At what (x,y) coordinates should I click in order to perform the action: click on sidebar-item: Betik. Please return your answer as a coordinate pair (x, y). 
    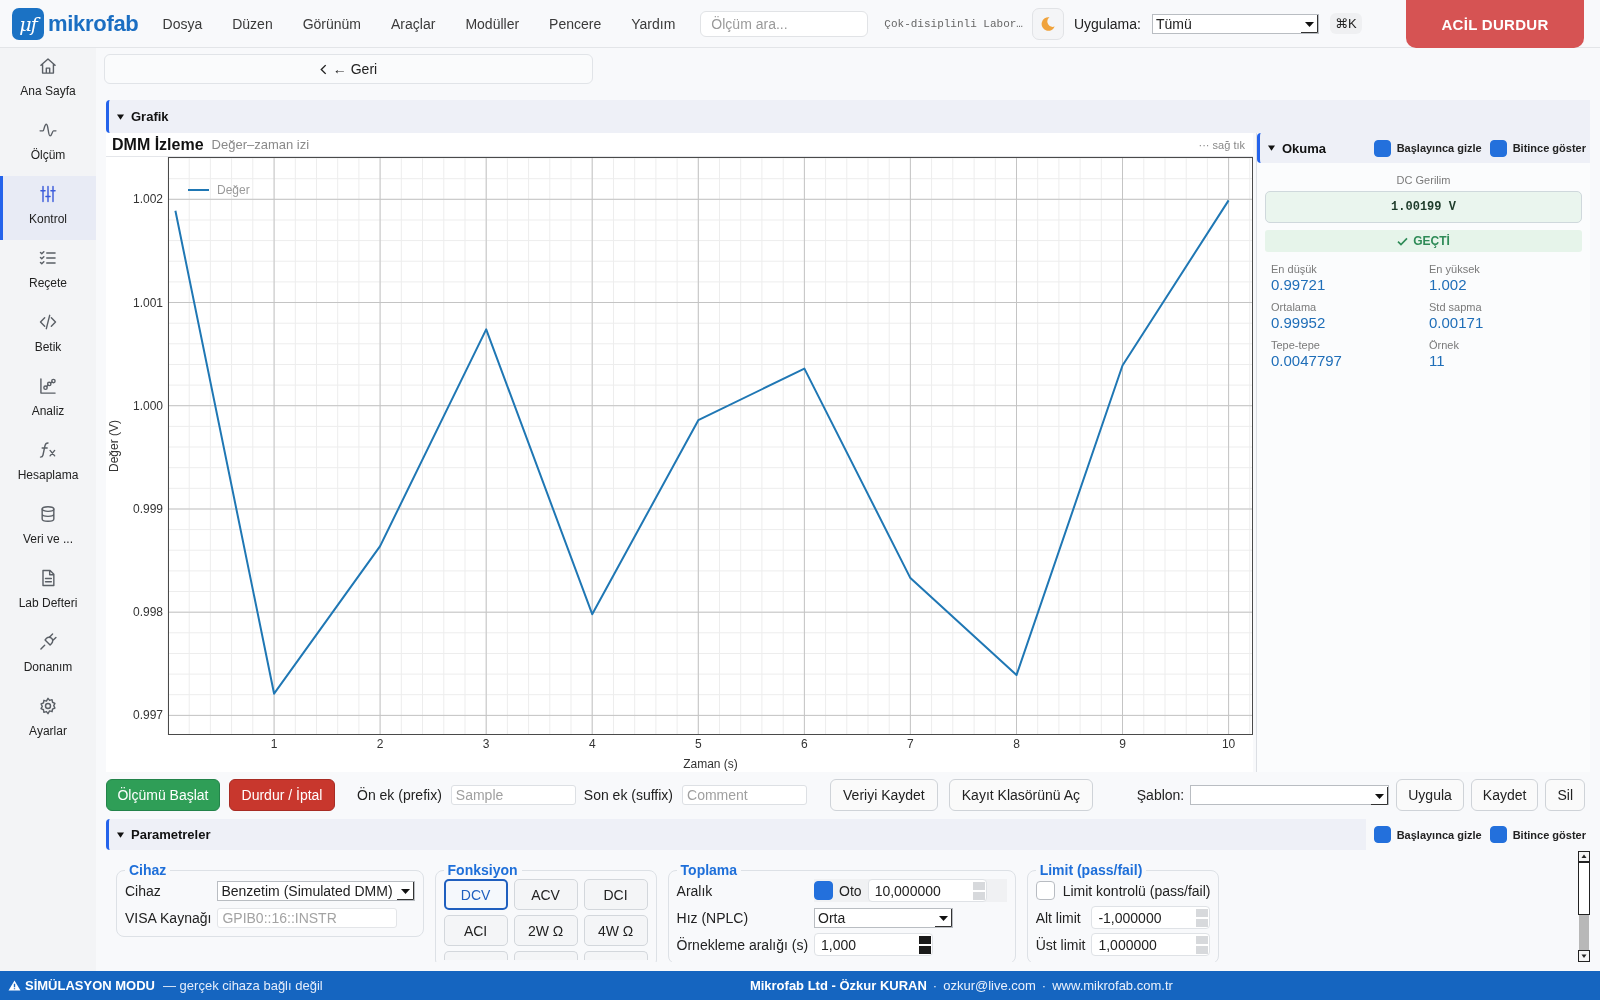
    Looking at the image, I should click on (48, 336).